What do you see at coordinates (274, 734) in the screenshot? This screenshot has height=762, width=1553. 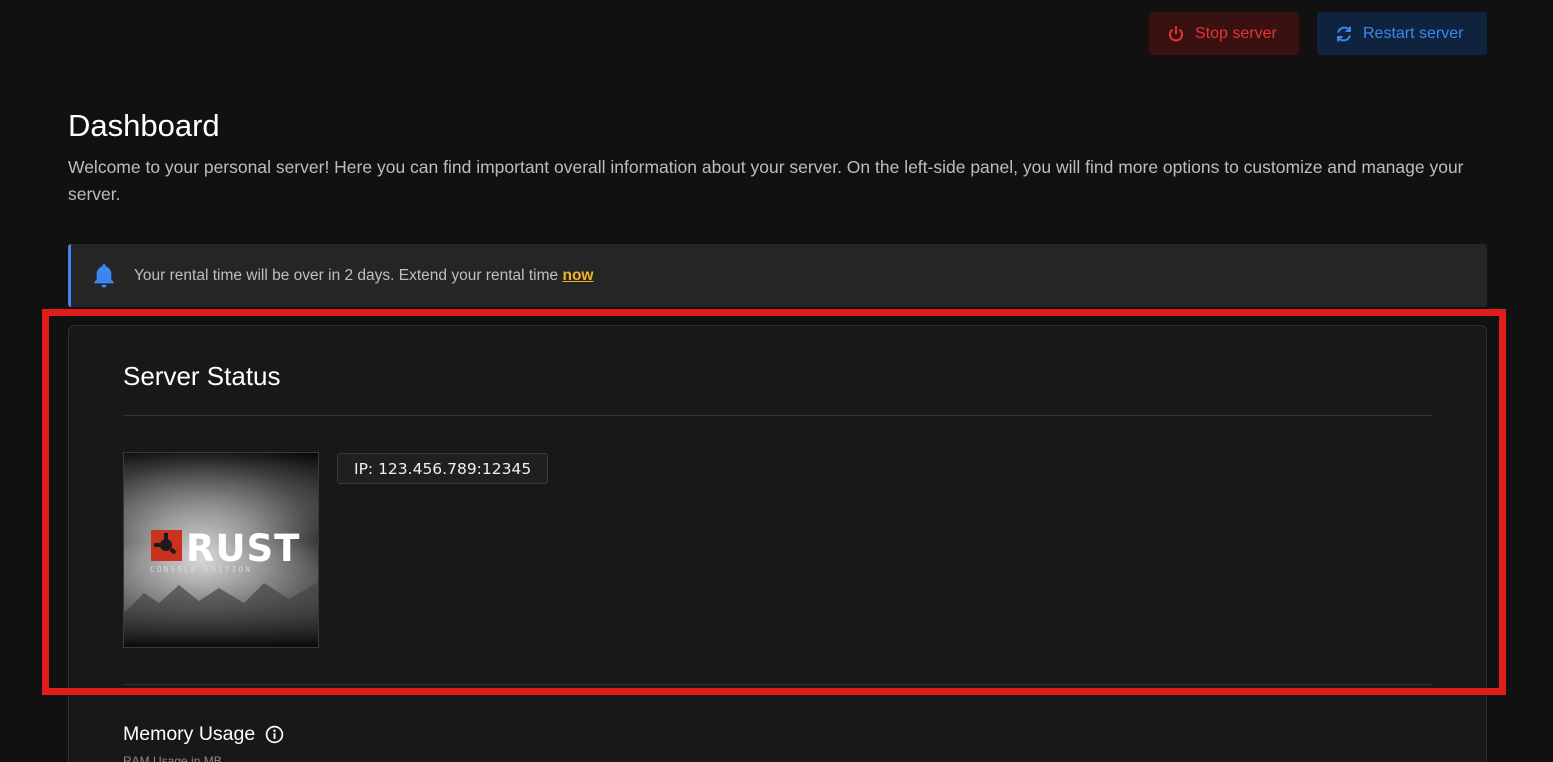 I see `info-icon` at bounding box center [274, 734].